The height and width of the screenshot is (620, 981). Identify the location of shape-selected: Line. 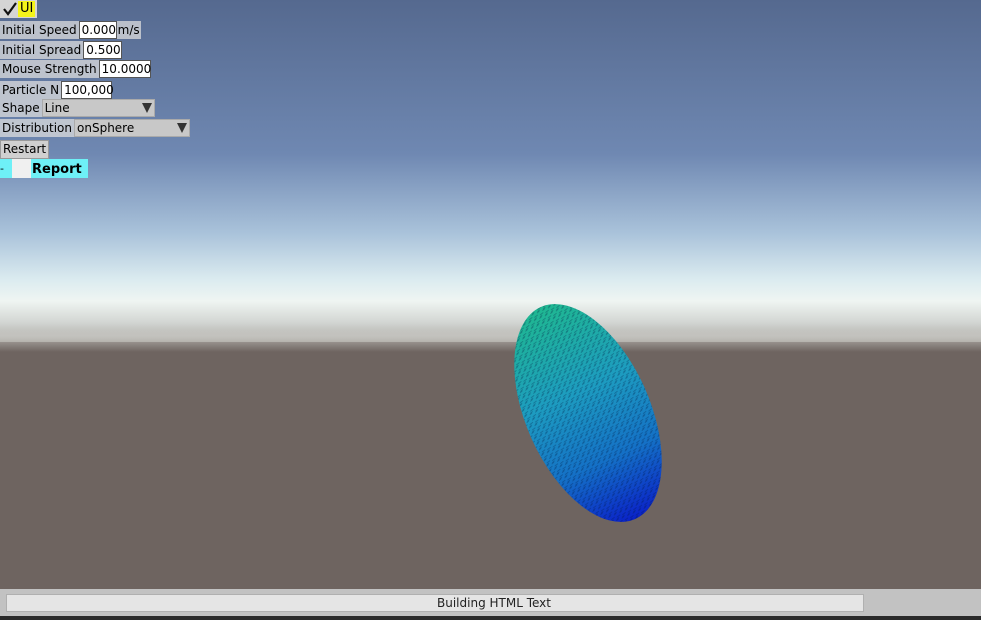
(57, 108).